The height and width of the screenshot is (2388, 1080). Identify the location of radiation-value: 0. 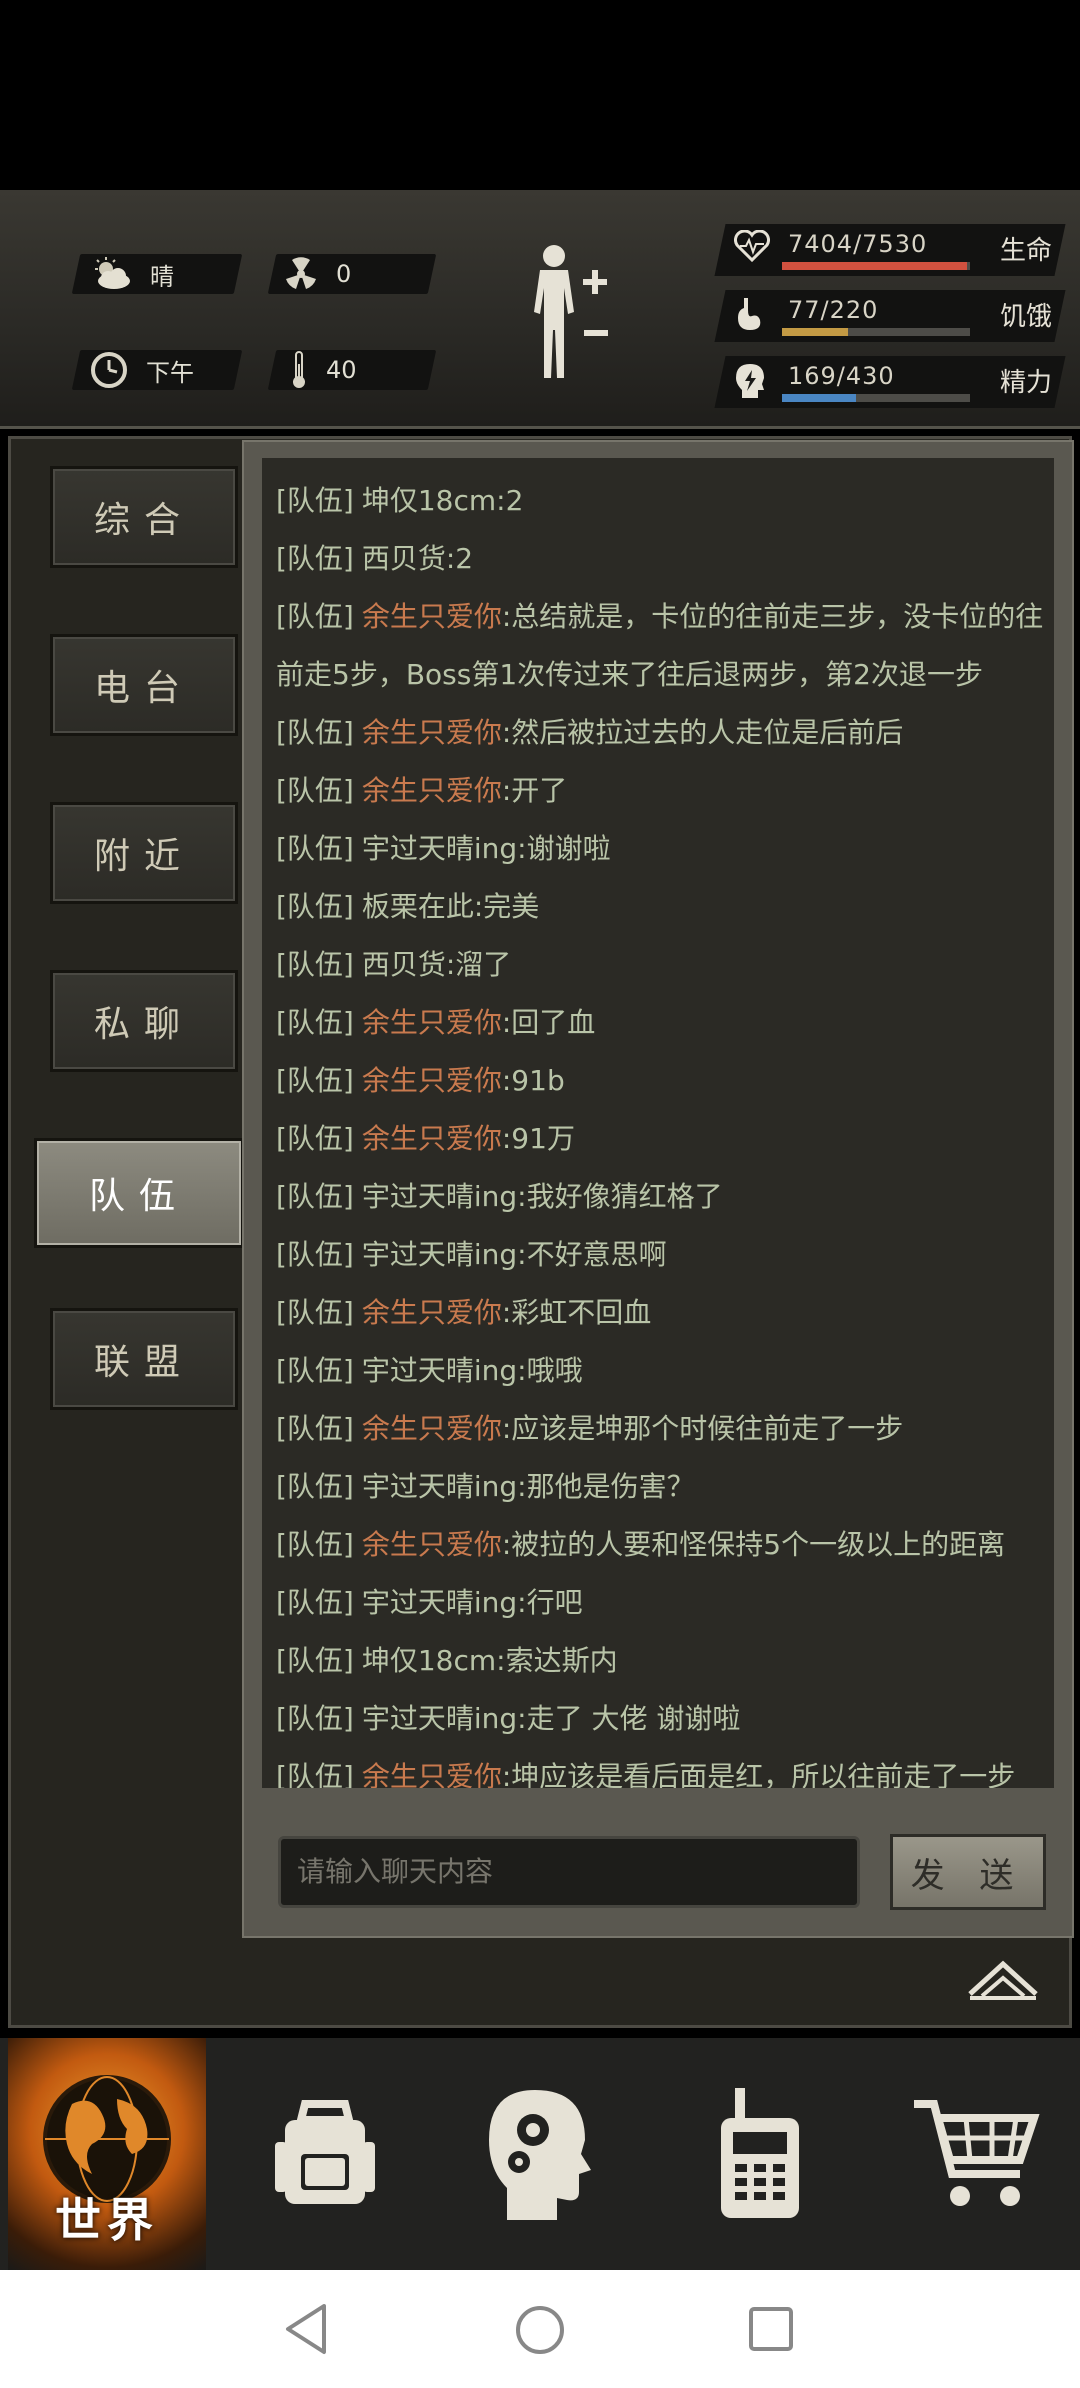
(344, 274).